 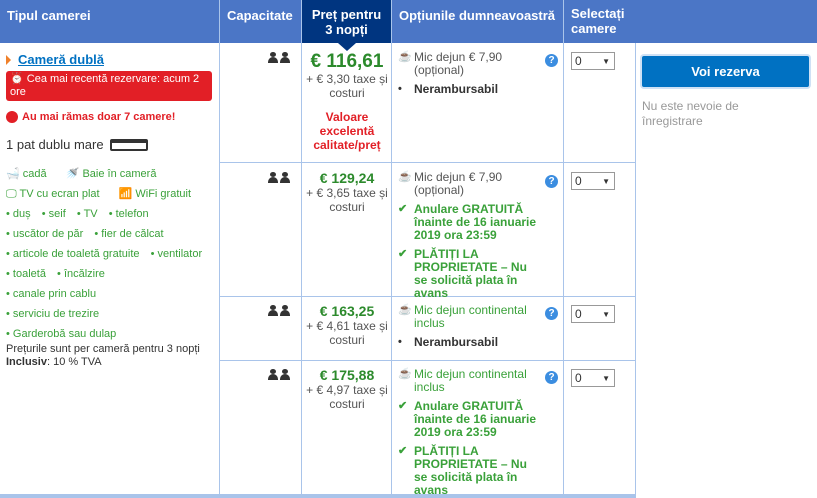 What do you see at coordinates (347, 86) in the screenshot?
I see `price-tax: + € 3,30 taxe și costuri` at bounding box center [347, 86].